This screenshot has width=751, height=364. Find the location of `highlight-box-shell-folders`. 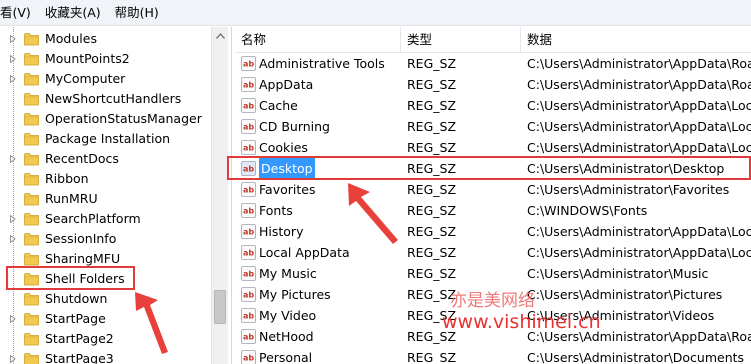

highlight-box-shell-folders is located at coordinates (70, 278).